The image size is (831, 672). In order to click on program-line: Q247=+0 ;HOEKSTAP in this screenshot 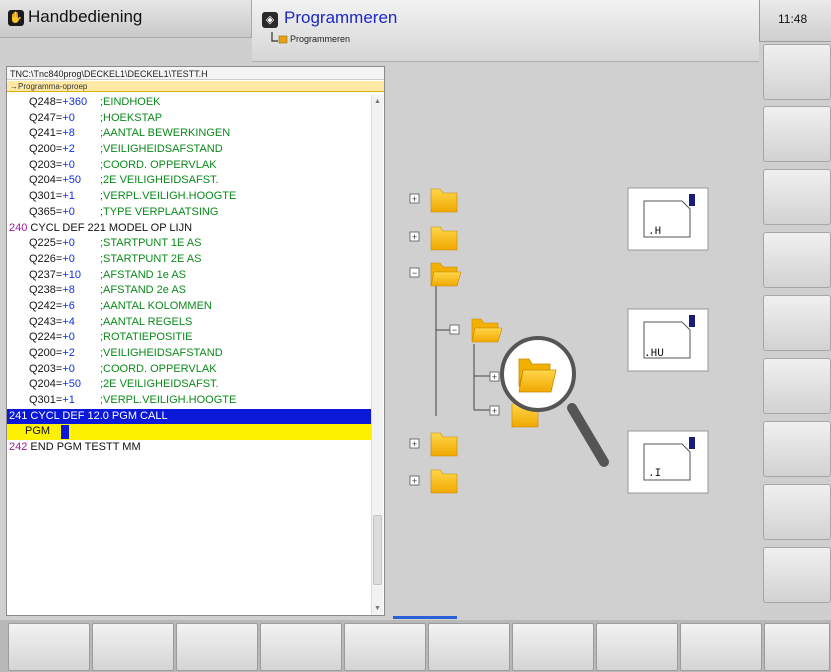, I will do `click(189, 119)`.